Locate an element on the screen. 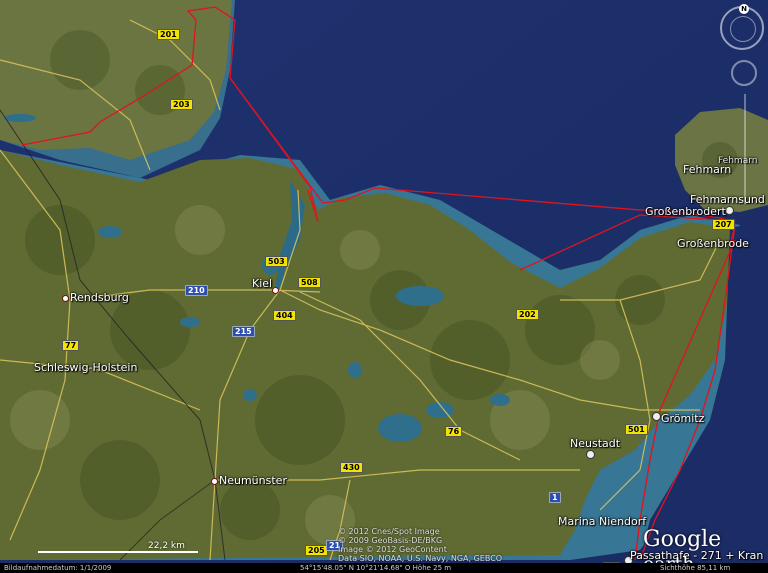 The width and height of the screenshot is (768, 573). label-rendsburg: Rendsburg is located at coordinates (99, 297).